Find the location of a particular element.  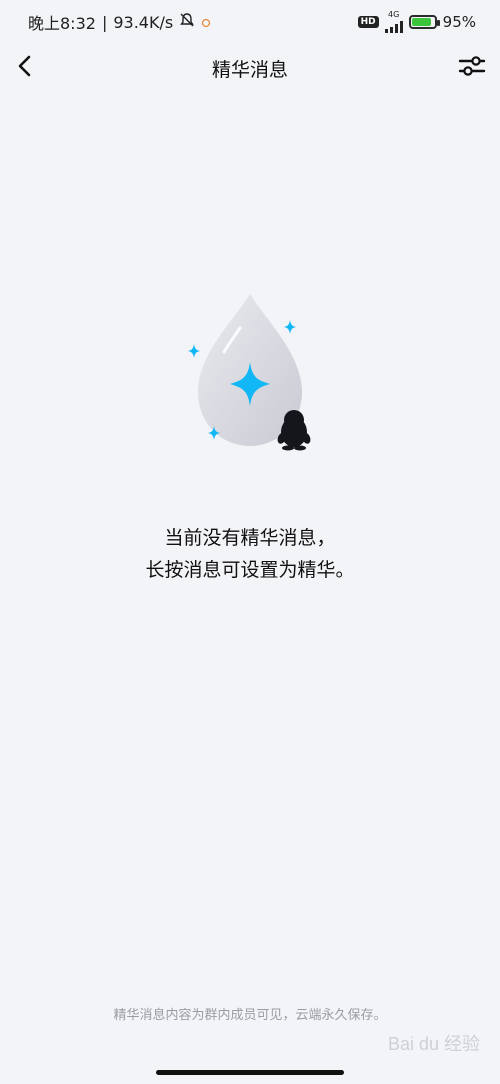

status-left: 晚上8:32 | 93.4K/s is located at coordinates (119, 22).